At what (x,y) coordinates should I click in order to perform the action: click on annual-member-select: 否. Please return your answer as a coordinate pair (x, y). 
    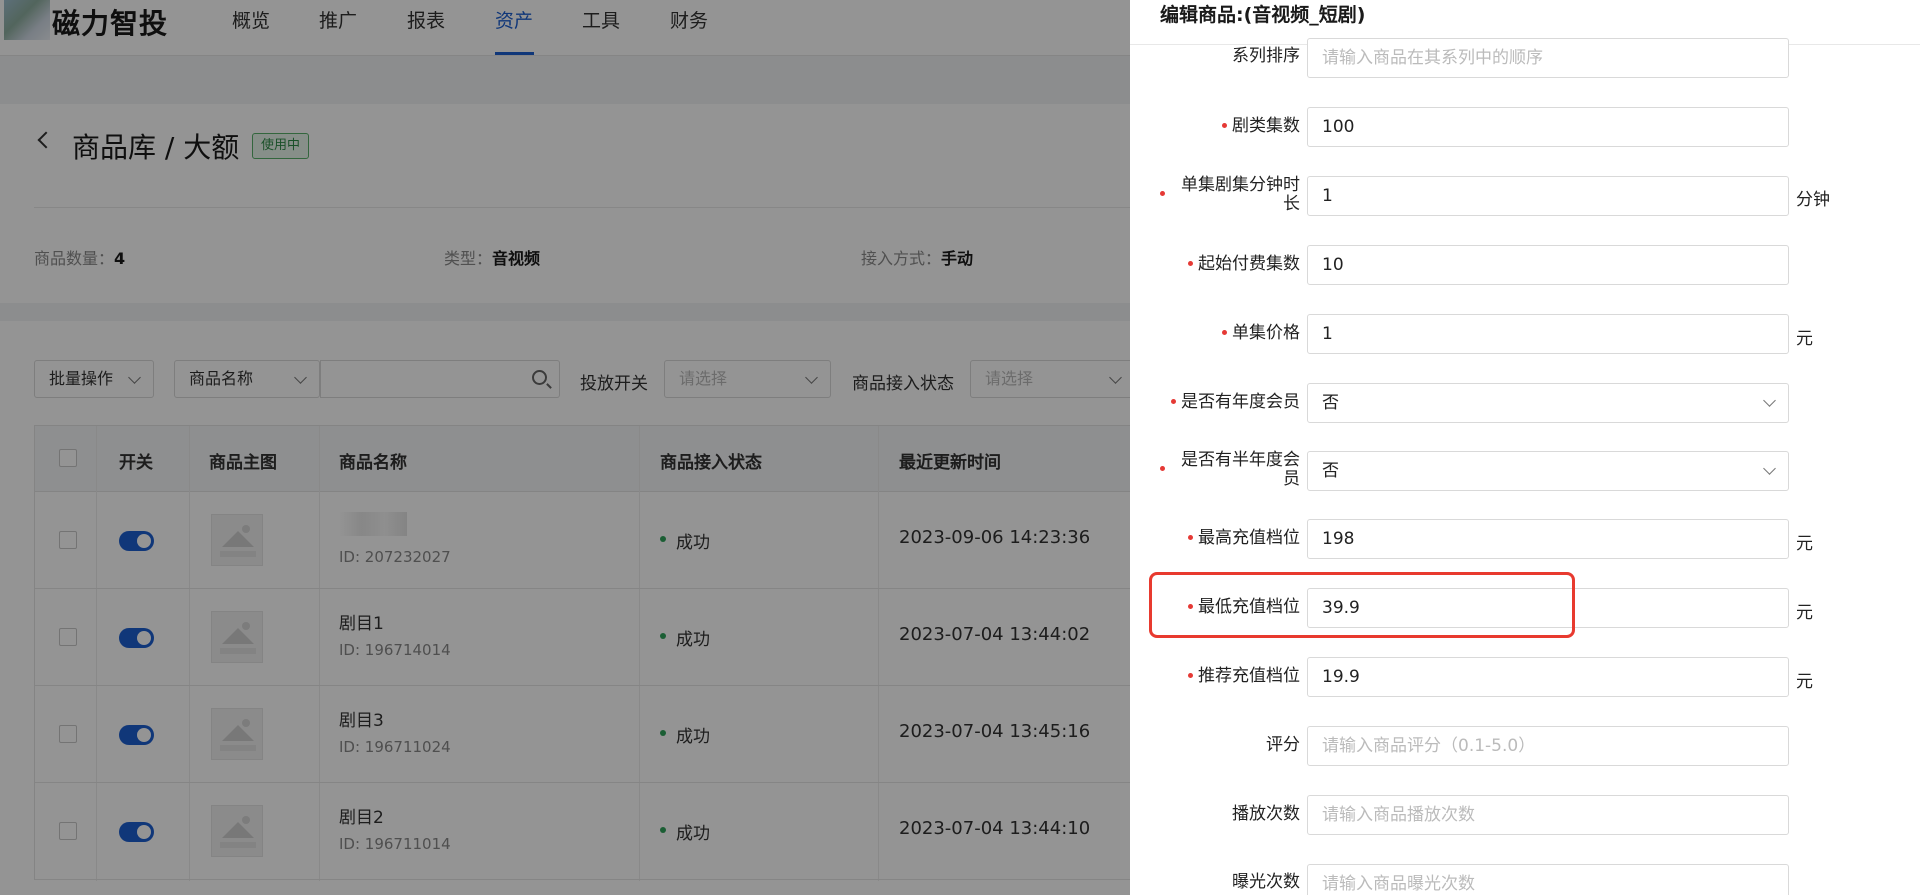
    Looking at the image, I should click on (1548, 403).